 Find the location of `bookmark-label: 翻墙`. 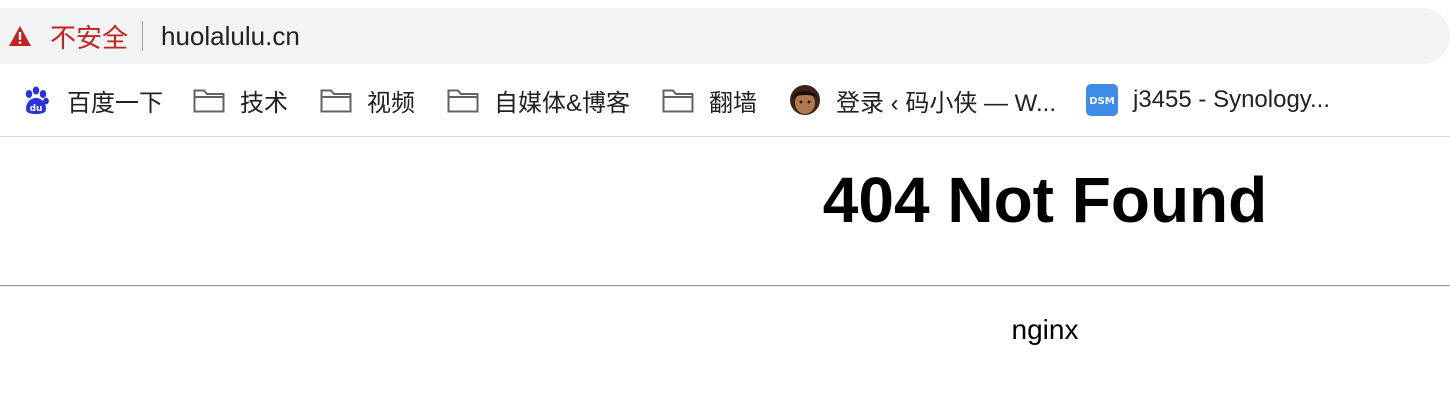

bookmark-label: 翻墙 is located at coordinates (733, 103).